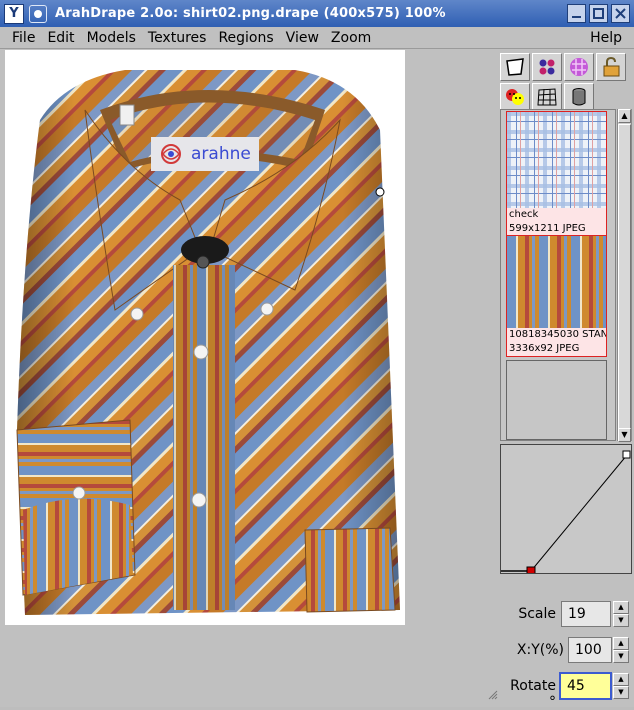  I want to click on texture-list-scrollbar: ▲ ▼, so click(624, 275).